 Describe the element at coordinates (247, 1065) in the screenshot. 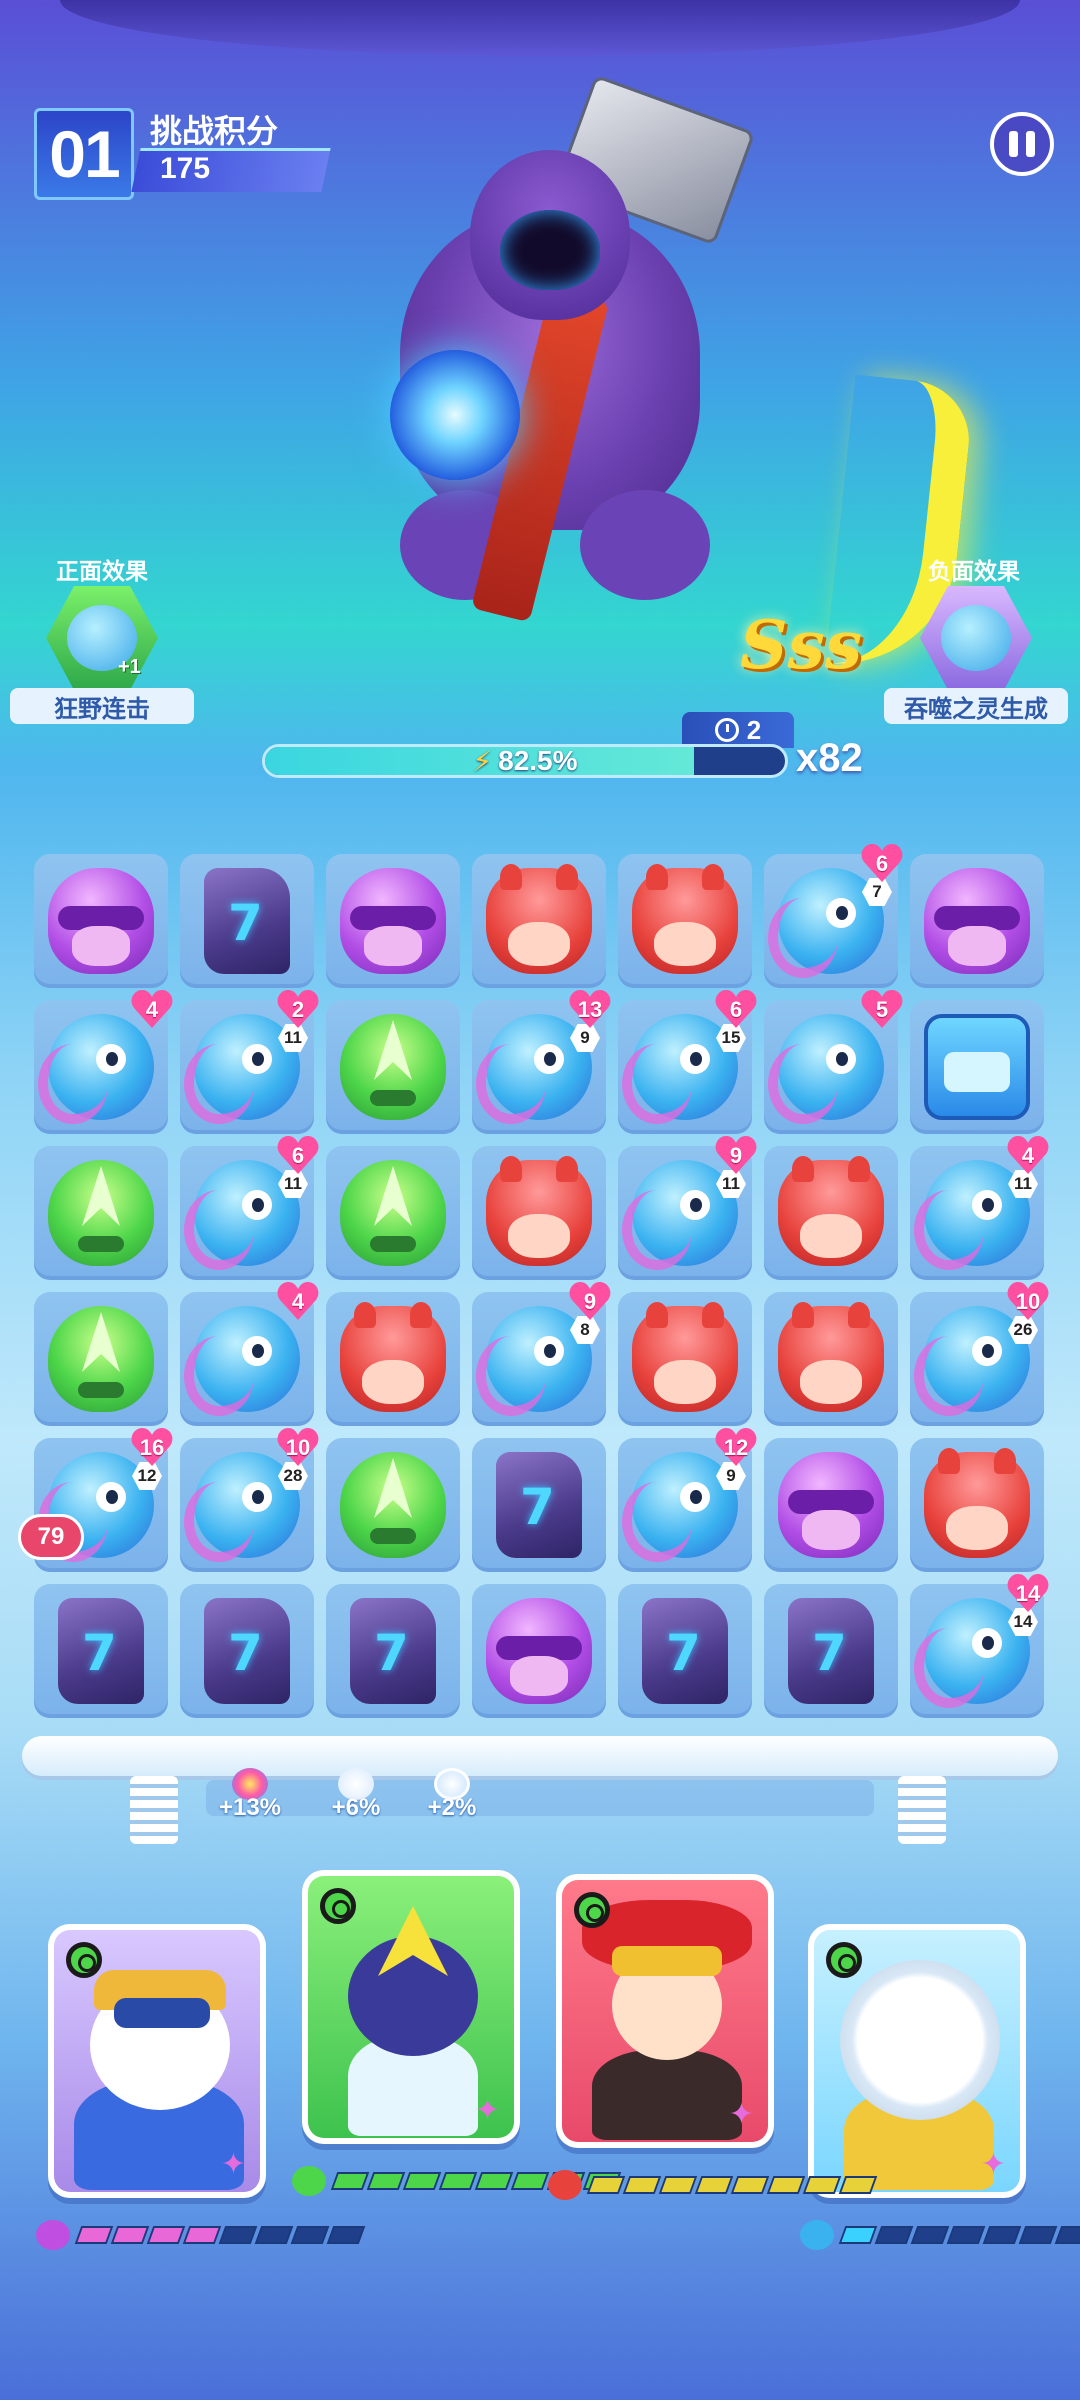

I see `board-tile: 2 11` at that location.